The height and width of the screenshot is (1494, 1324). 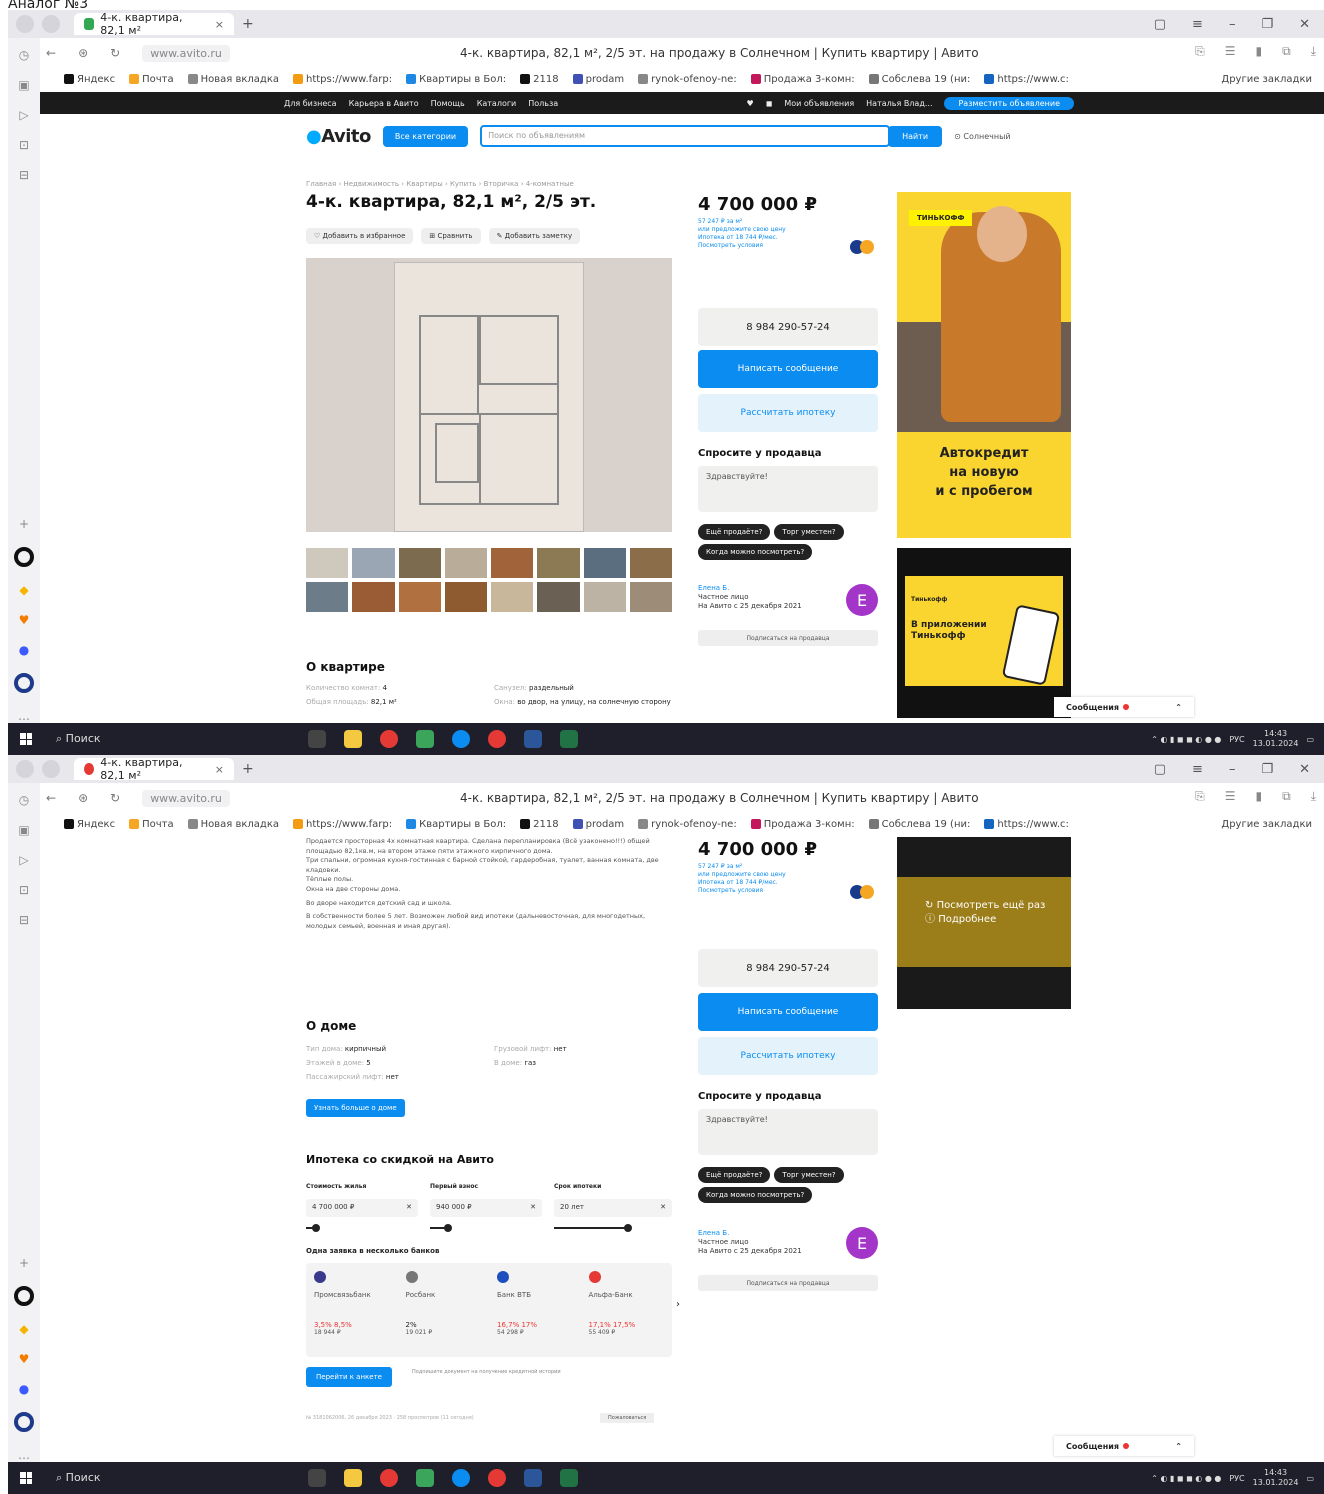 What do you see at coordinates (1178, 707) in the screenshot?
I see `chevron-up-icon: ⌃` at bounding box center [1178, 707].